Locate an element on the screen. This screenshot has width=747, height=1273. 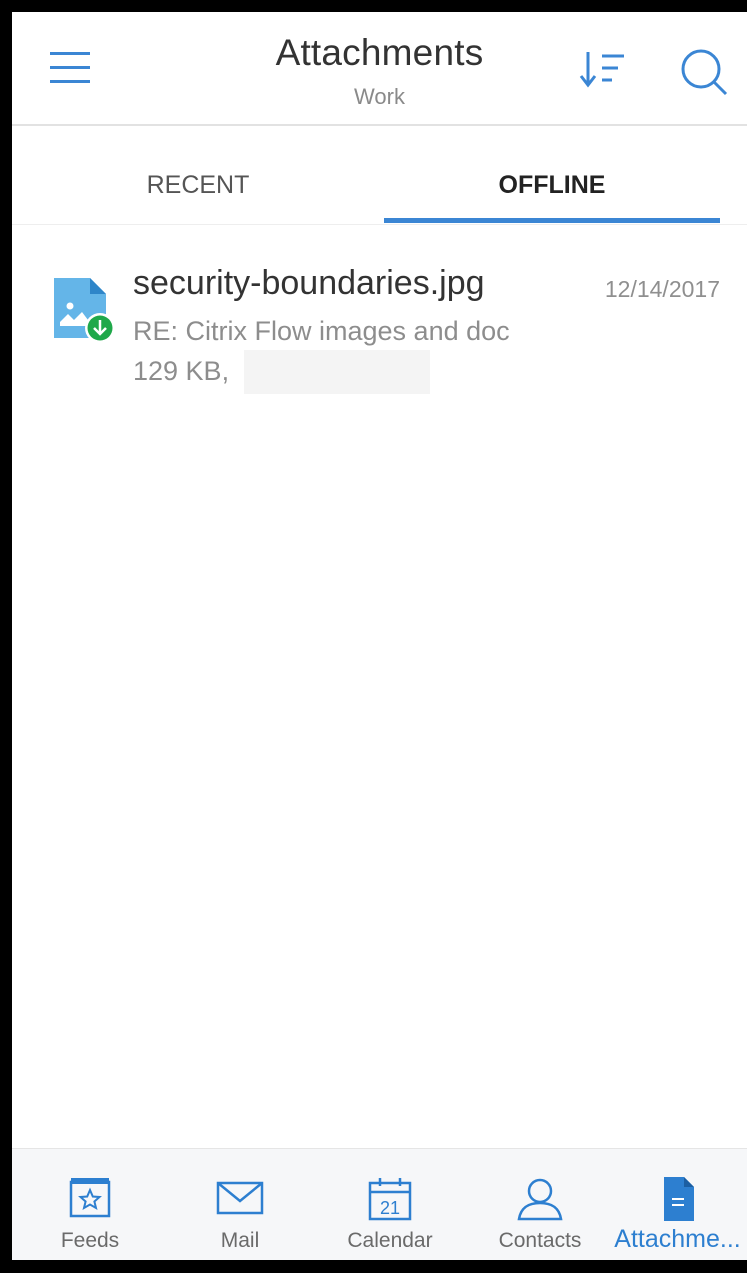
page-title: Attachments is located at coordinates (379, 52).